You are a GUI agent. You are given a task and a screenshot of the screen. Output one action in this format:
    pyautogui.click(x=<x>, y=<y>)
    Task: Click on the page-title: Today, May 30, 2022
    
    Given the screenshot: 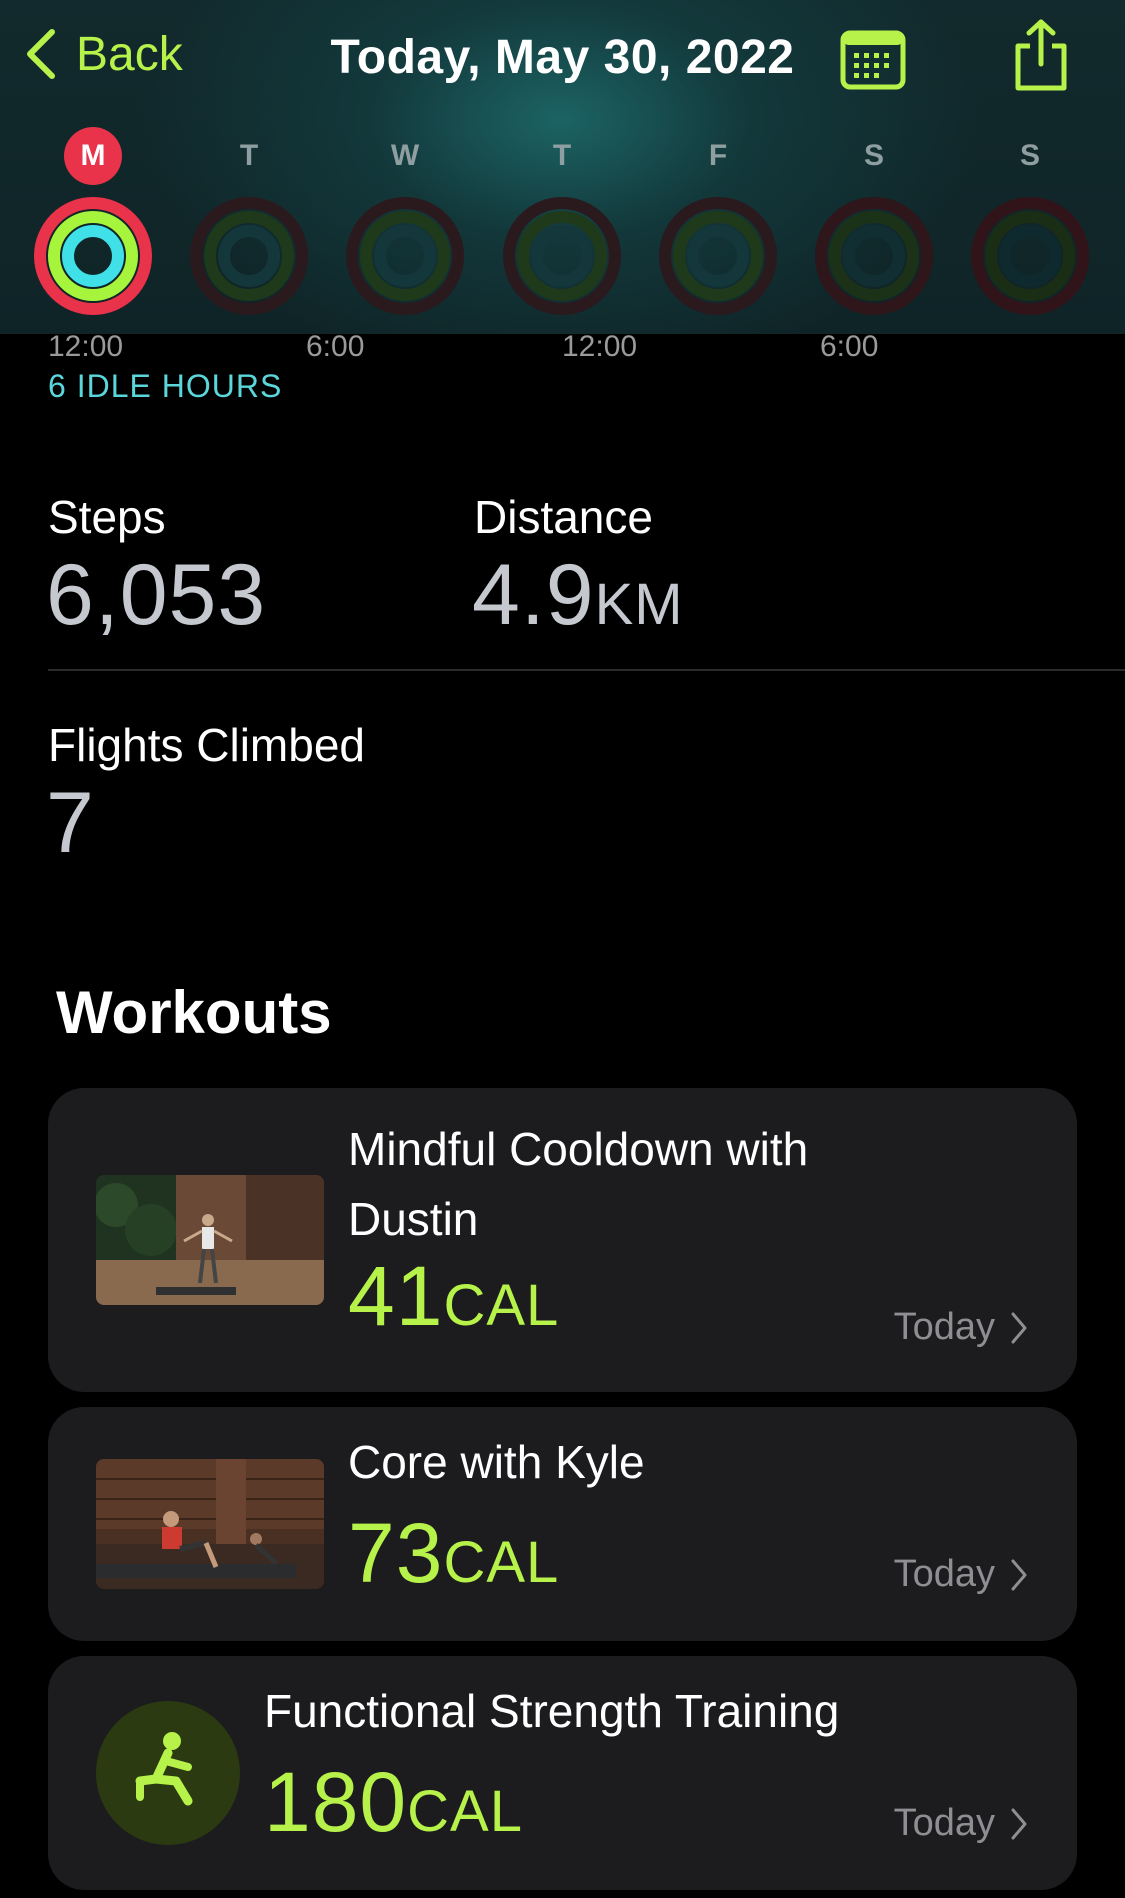 What is the action you would take?
    pyautogui.click(x=562, y=57)
    